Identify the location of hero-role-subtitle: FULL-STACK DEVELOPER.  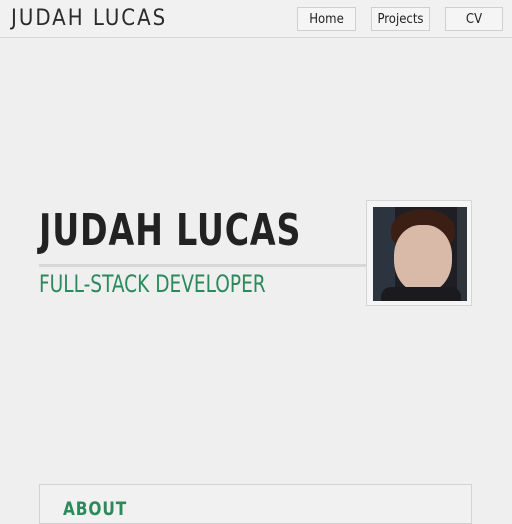
(152, 284).